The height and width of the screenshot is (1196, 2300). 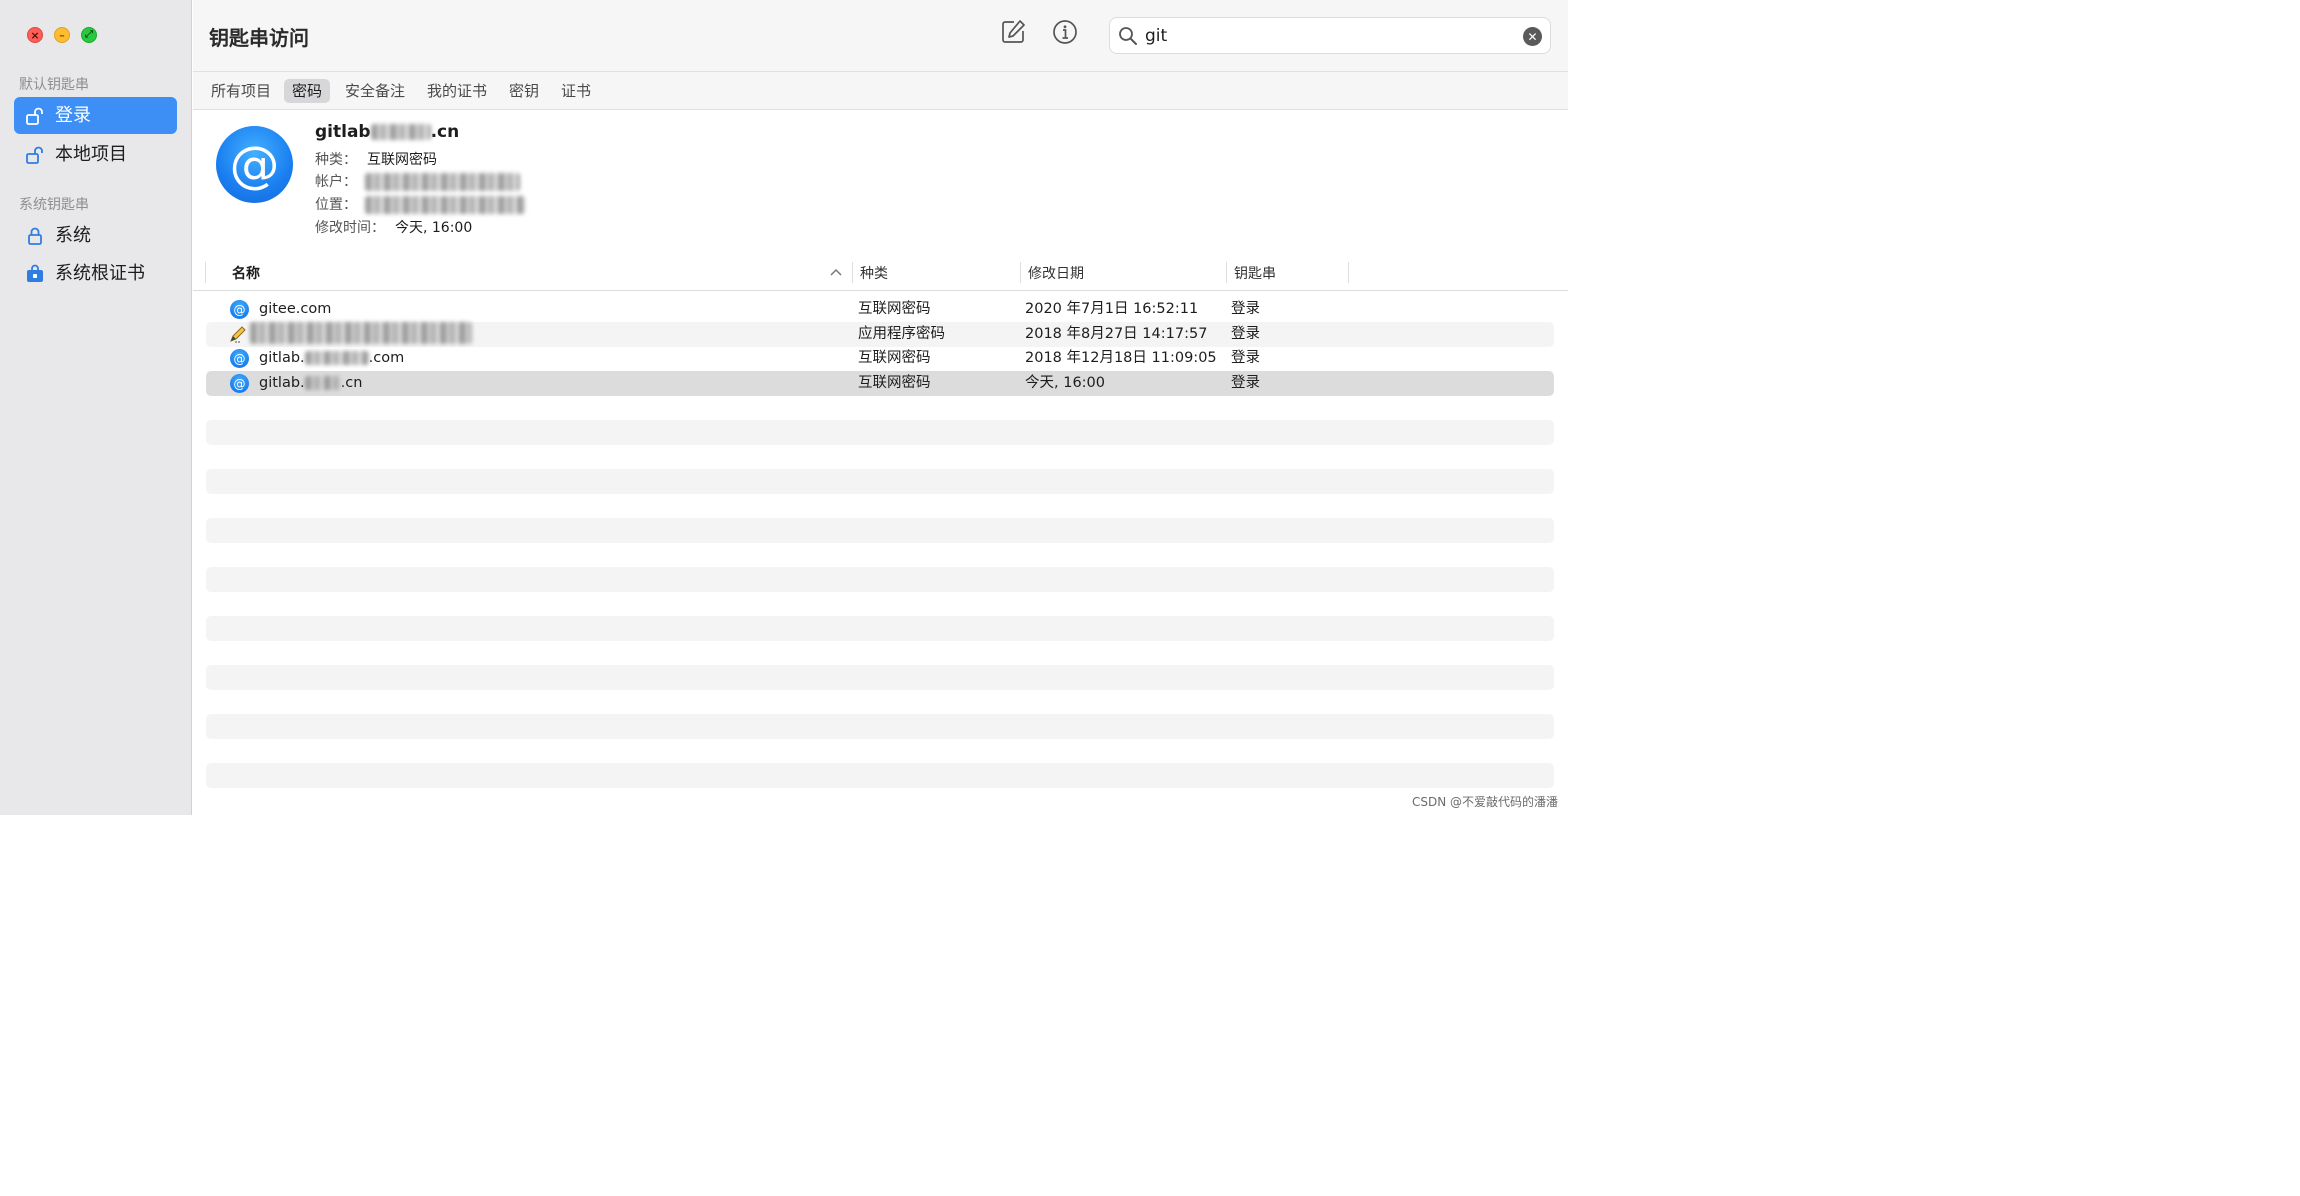 I want to click on sidebar-item-system-roots: 系统根证书, so click(x=95, y=273).